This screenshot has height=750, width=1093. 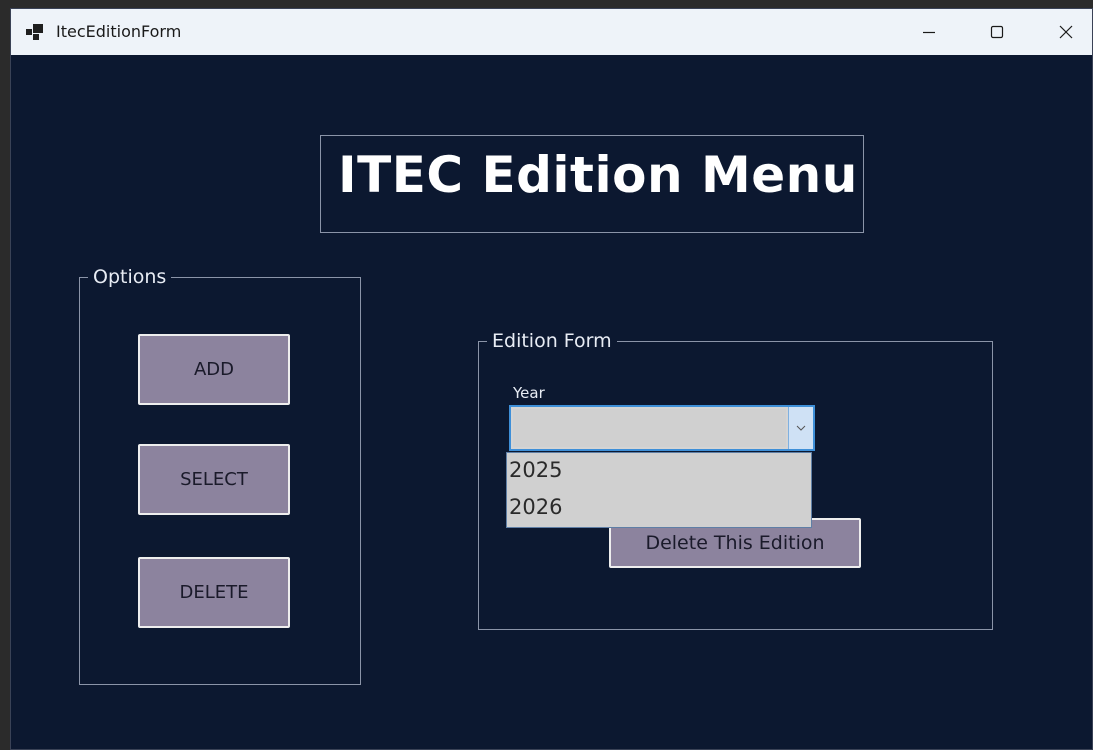 What do you see at coordinates (529, 393) in the screenshot?
I see `year-label: Year` at bounding box center [529, 393].